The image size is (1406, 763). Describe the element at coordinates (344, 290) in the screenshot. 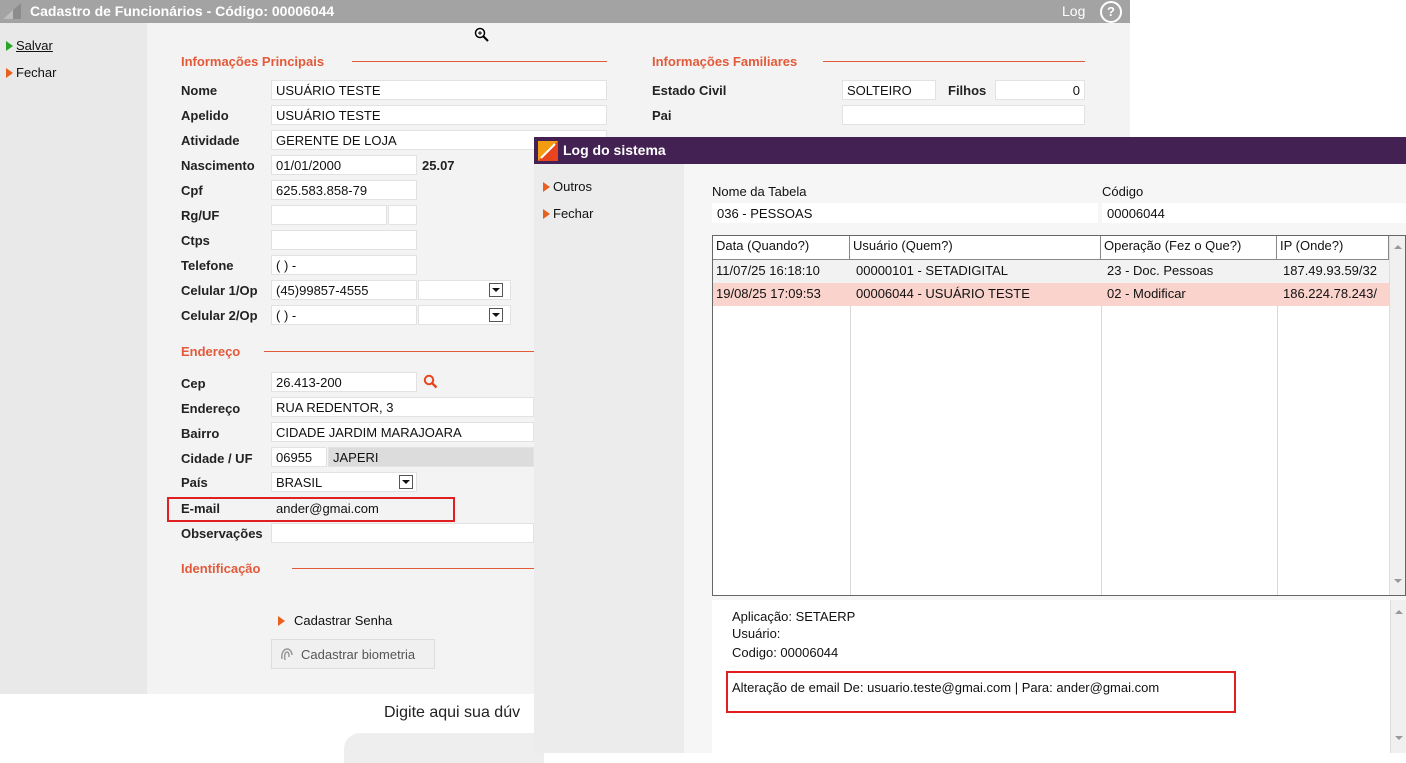

I see `celular1-field: (45)99857-4555` at that location.